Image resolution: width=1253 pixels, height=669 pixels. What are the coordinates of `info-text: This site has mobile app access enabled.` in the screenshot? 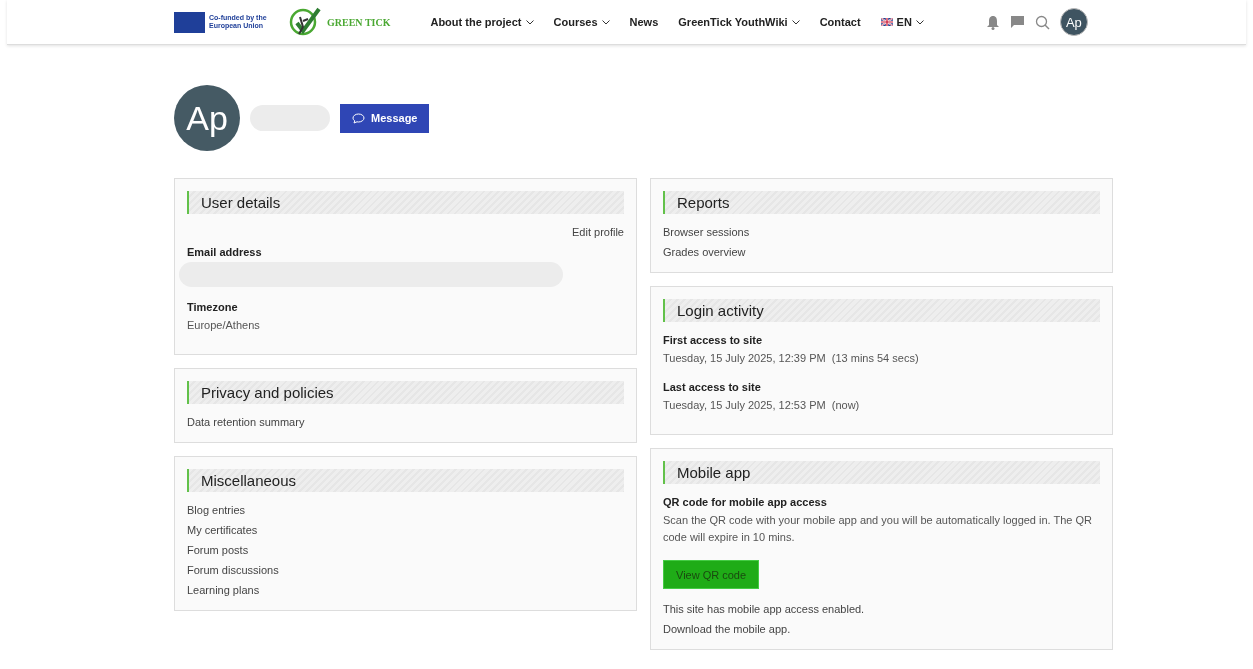 It's located at (764, 609).